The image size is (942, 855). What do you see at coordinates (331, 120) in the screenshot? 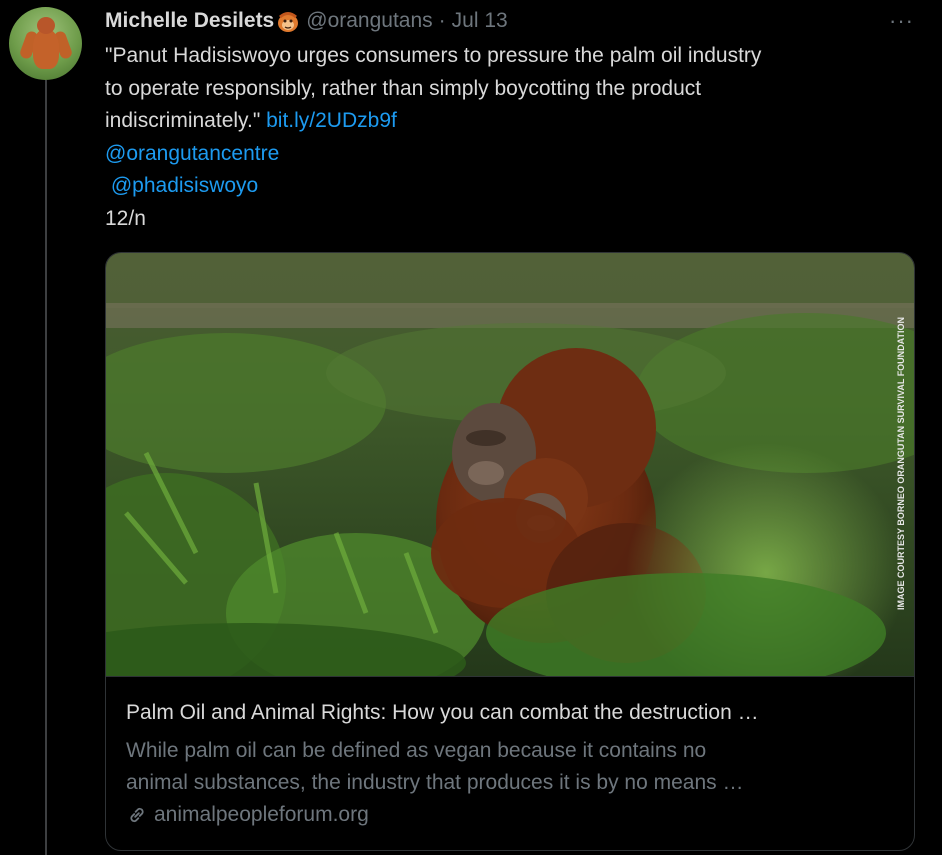
I see `short-link: bit.ly/2UDzb9f` at bounding box center [331, 120].